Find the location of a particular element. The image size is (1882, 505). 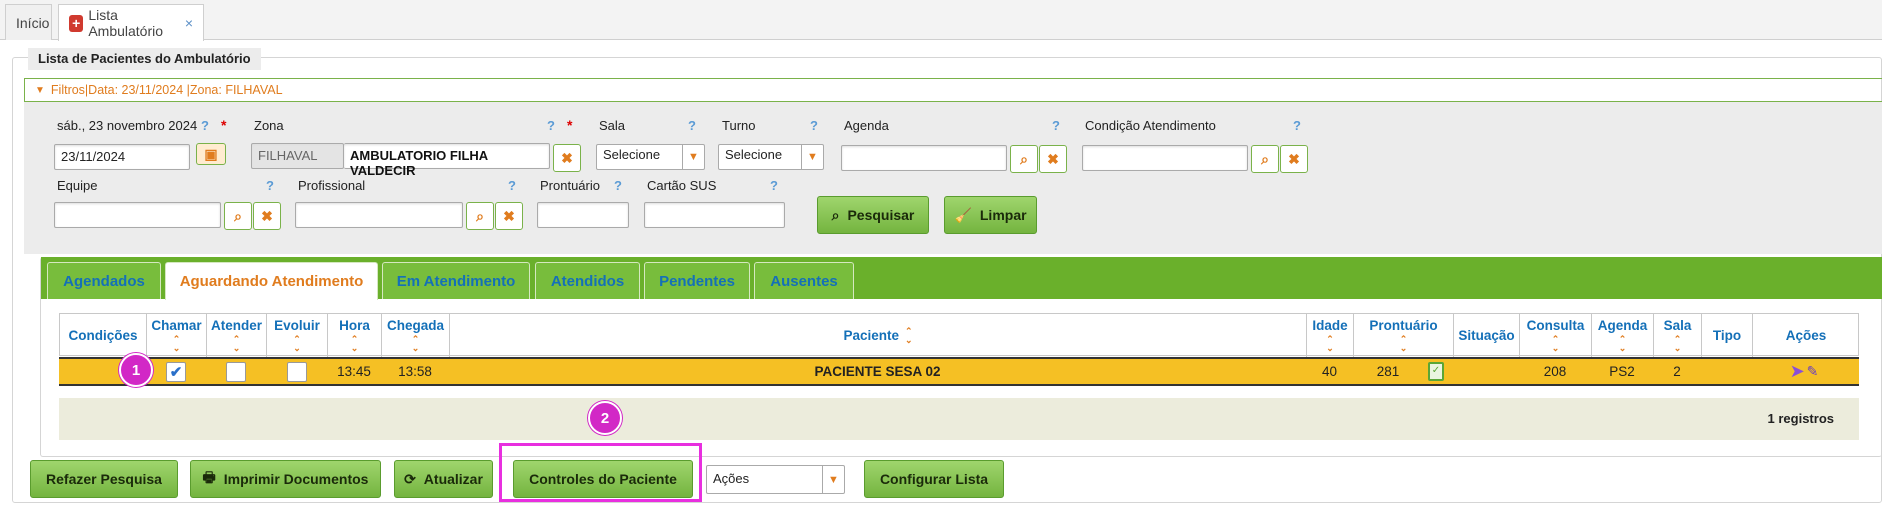

sala-help-icon: ? is located at coordinates (692, 125).